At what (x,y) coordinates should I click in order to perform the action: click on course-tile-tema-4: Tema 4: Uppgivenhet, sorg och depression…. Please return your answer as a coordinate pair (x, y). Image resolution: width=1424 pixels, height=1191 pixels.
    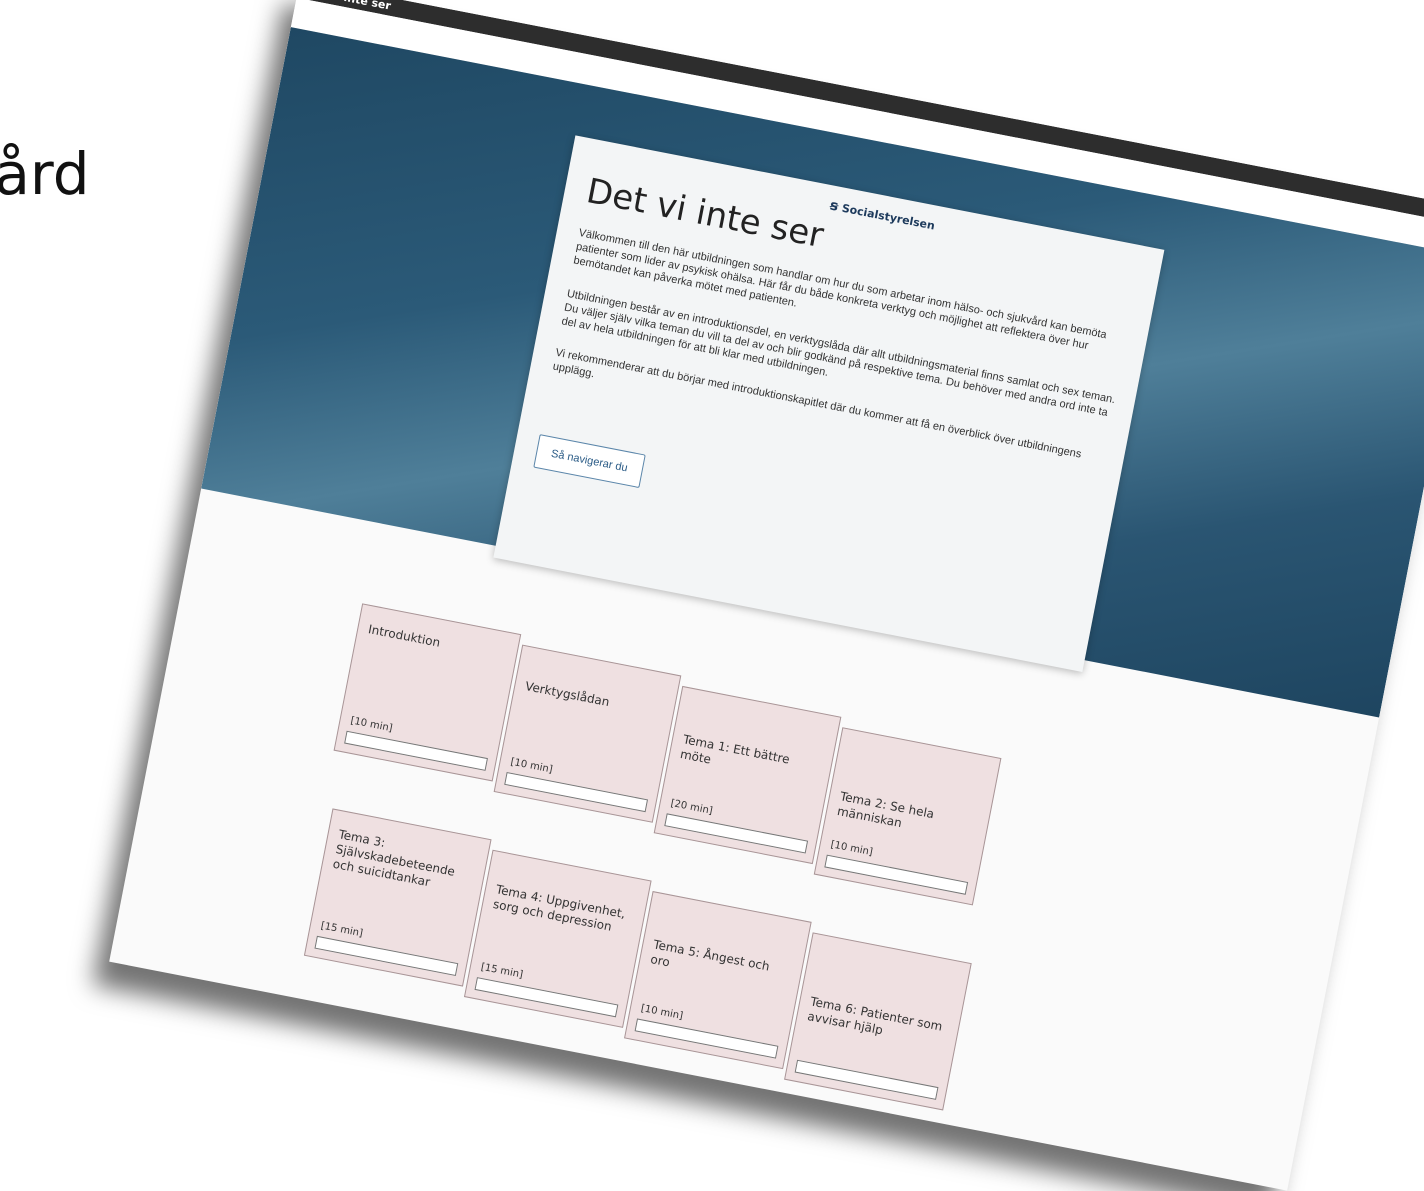
    Looking at the image, I should click on (557, 938).